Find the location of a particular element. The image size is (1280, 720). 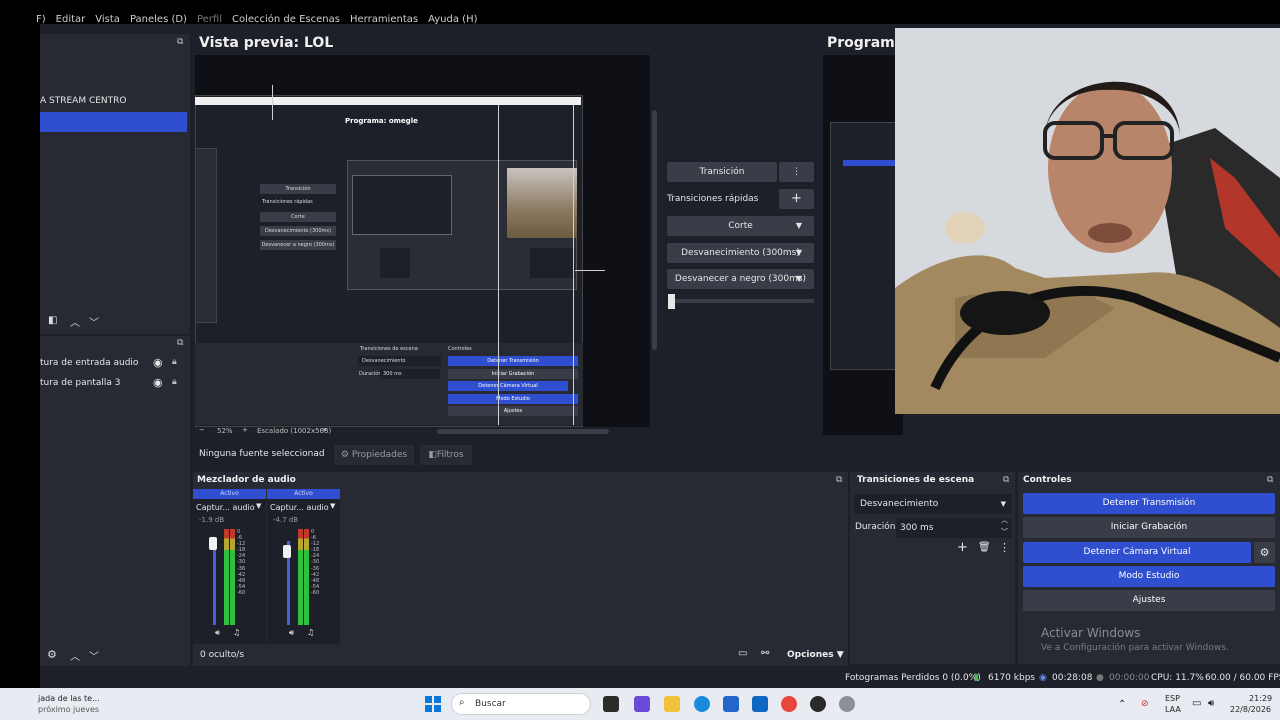

task-view-icon is located at coordinates (611, 704).